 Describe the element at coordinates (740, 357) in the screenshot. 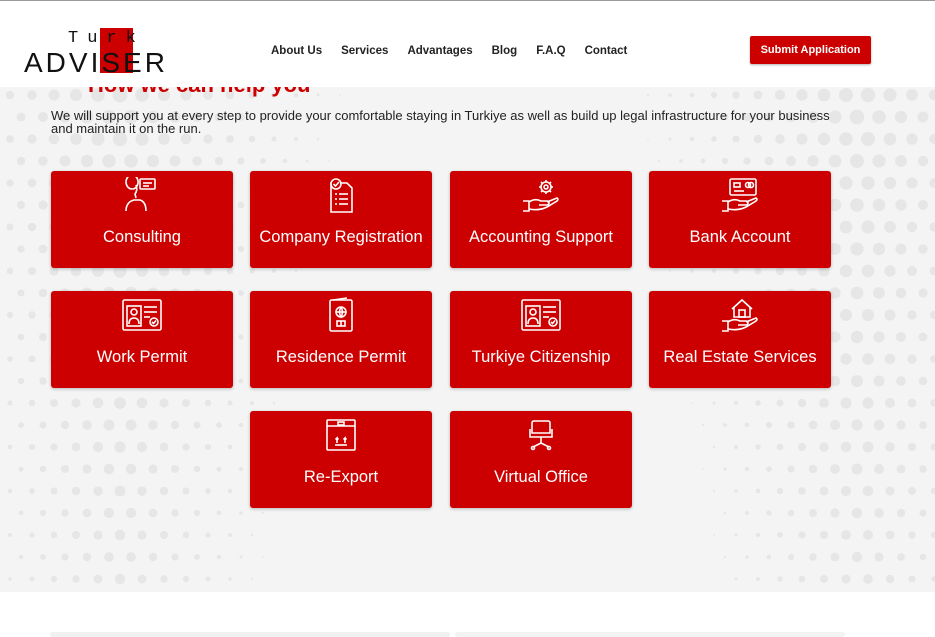

I see `service-label: Real Estate Services` at that location.